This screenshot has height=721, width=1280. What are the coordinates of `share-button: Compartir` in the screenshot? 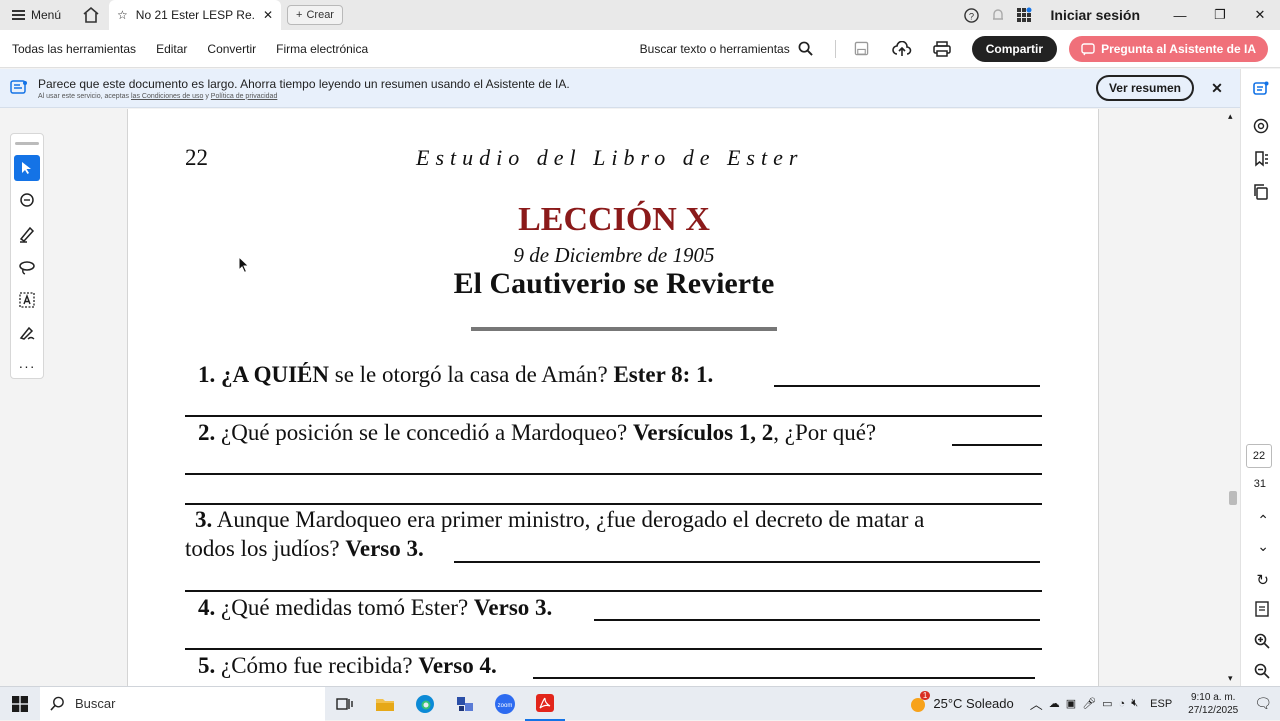 It's located at (1014, 48).